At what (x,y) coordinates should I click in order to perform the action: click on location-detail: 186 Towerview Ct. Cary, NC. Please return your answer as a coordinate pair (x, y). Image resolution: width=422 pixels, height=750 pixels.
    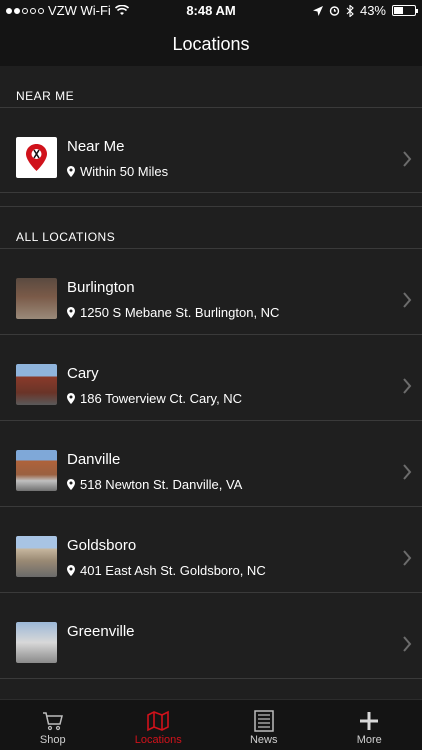
    Looking at the image, I should click on (154, 398).